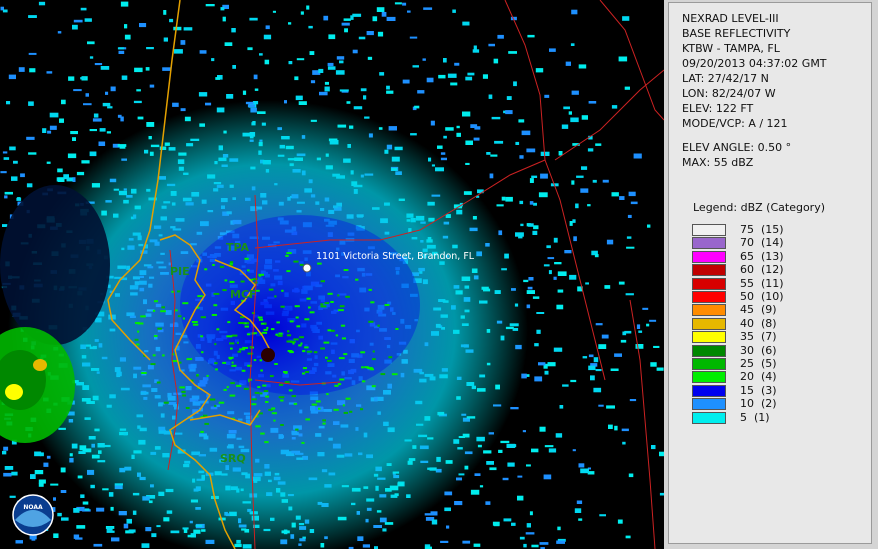 This screenshot has width=878, height=549. Describe the element at coordinates (759, 207) in the screenshot. I see `legend-title: Legend: dBZ (Category)` at that location.